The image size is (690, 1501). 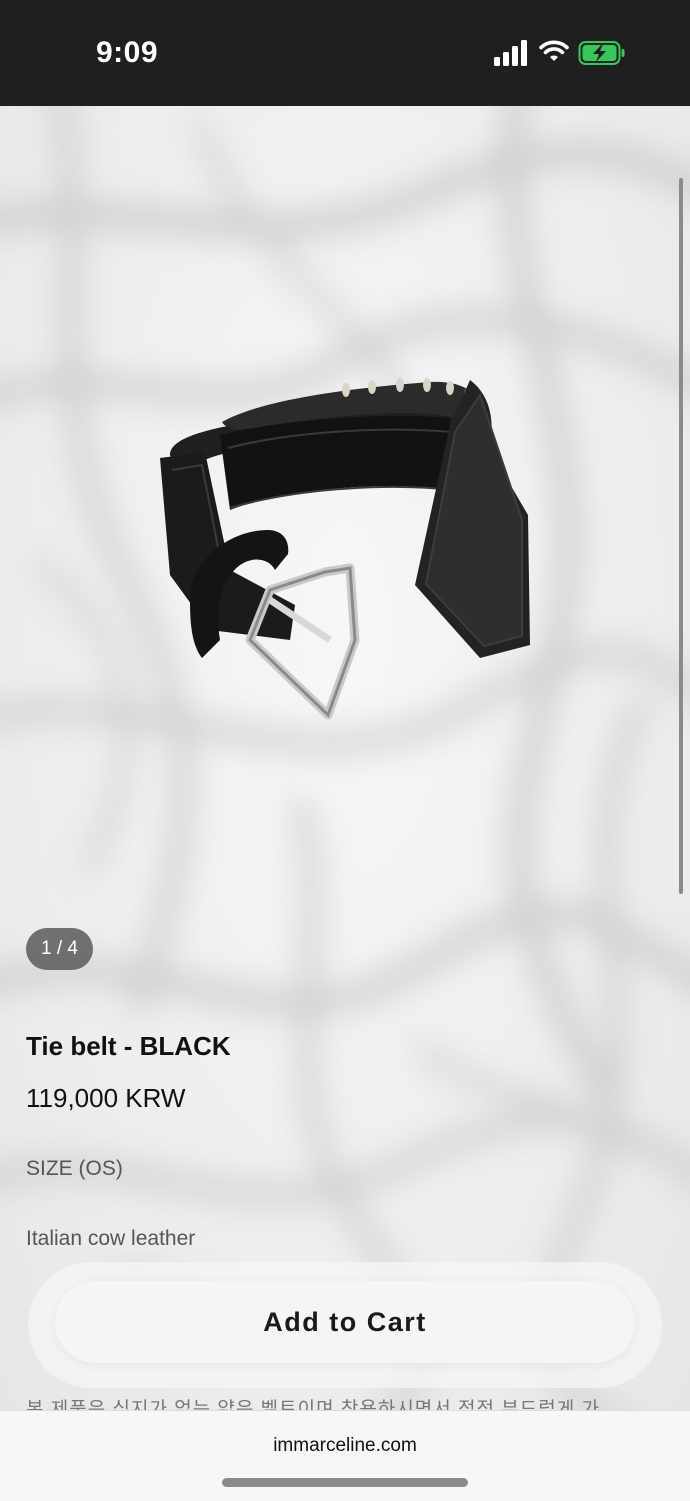 What do you see at coordinates (554, 50) in the screenshot?
I see `wifi-icon` at bounding box center [554, 50].